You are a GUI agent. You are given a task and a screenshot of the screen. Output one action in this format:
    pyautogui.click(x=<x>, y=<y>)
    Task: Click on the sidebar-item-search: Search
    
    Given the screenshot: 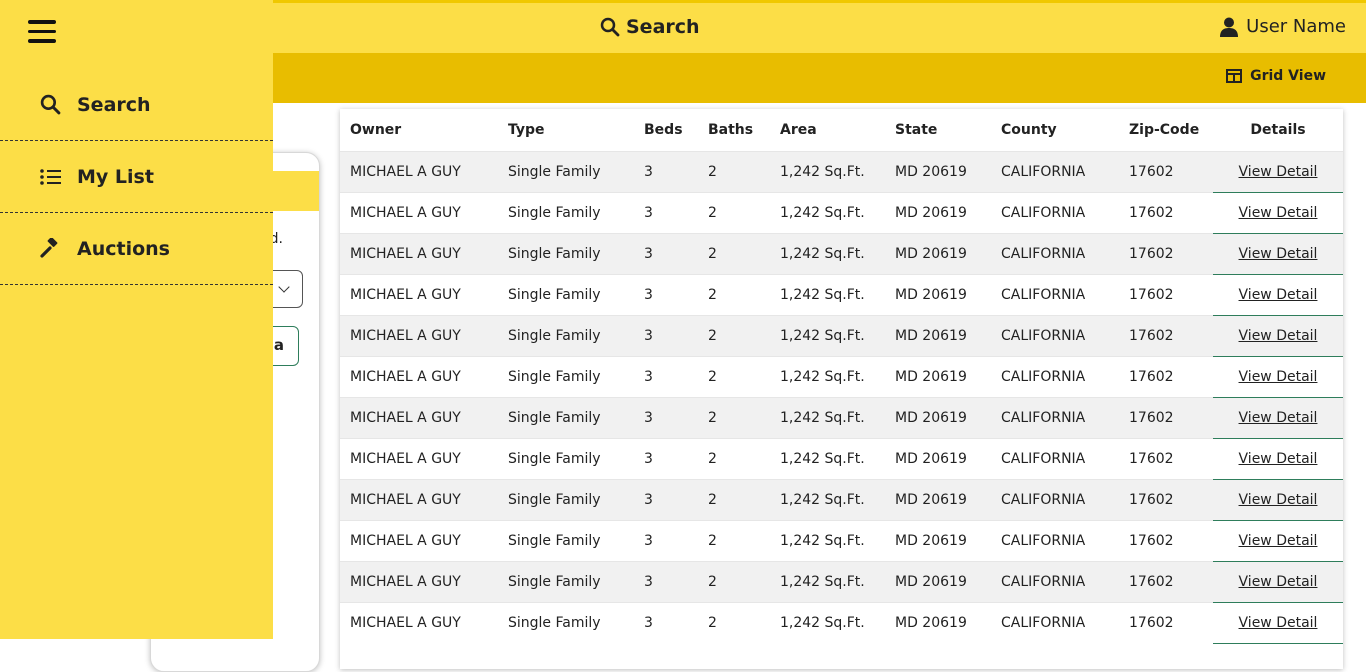 What is the action you would take?
    pyautogui.click(x=136, y=105)
    